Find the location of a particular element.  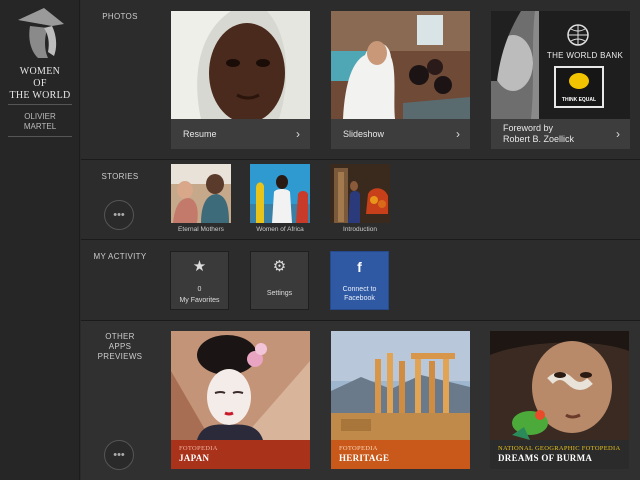

apps-more-button: ••• is located at coordinates (119, 455).